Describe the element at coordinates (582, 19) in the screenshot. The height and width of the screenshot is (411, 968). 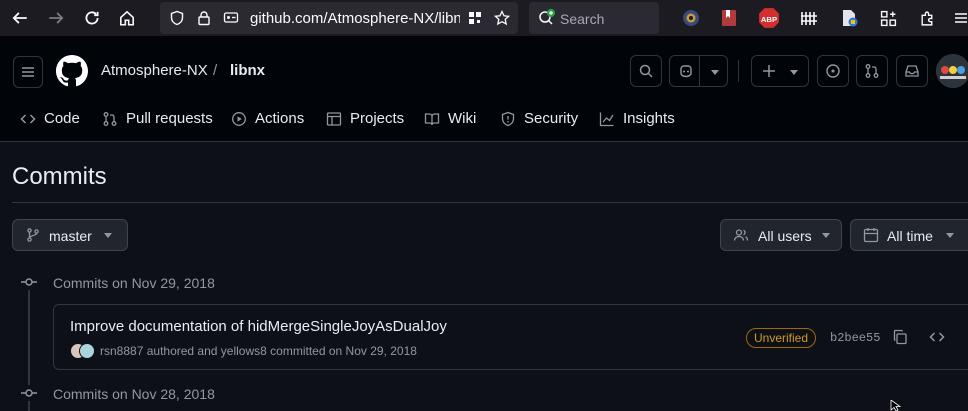
I see `search-placeholder: Search` at that location.